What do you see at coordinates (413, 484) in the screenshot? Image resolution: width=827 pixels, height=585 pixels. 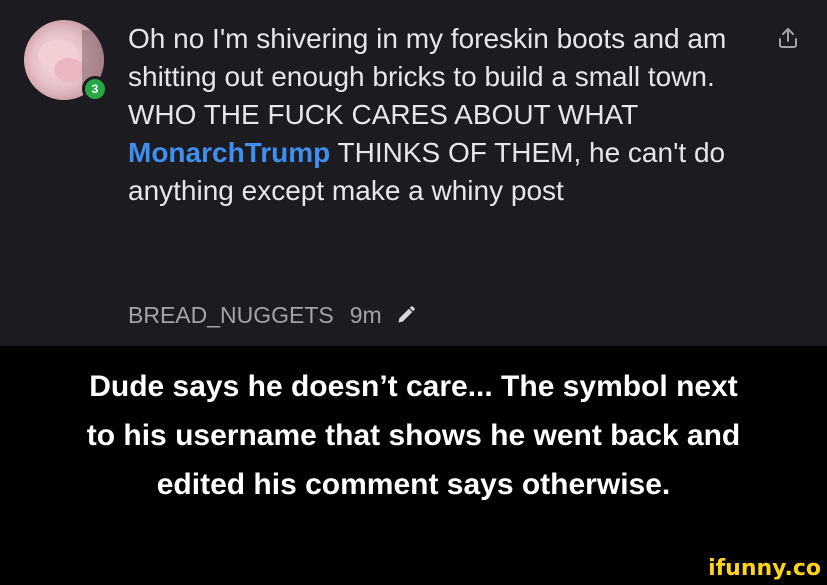 I see `caption-line: edited his comment says otherwise.` at bounding box center [413, 484].